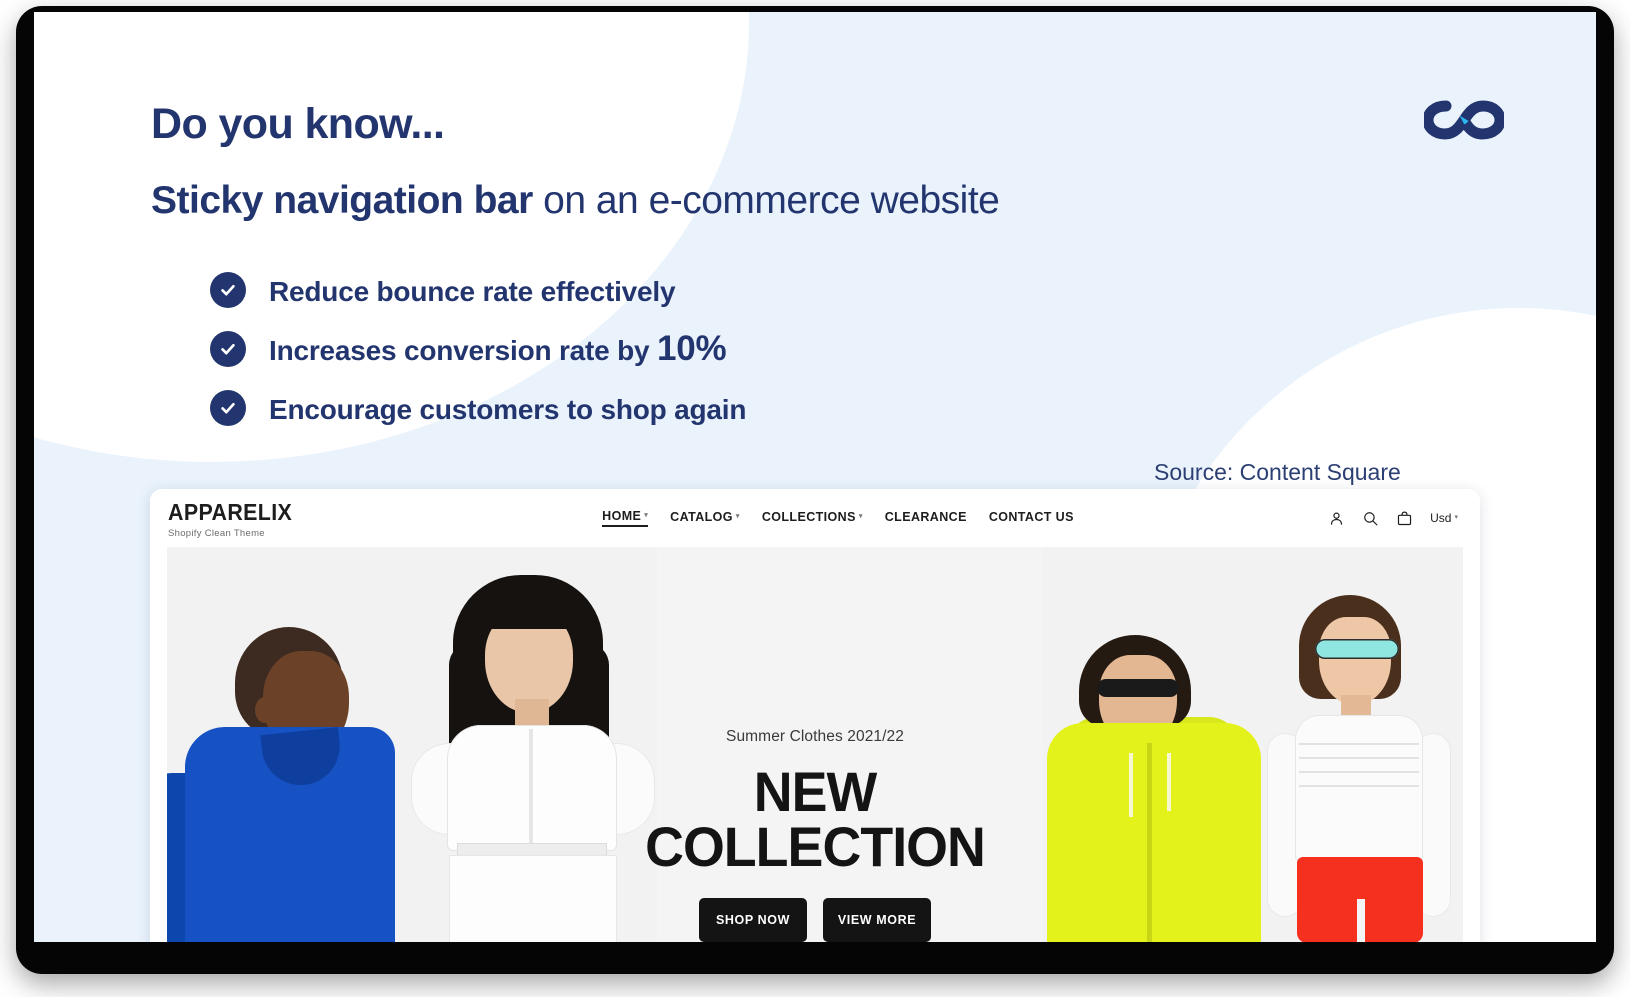 This screenshot has height=997, width=1630. I want to click on page-subtitle-rest: on an e-commerce website, so click(766, 200).